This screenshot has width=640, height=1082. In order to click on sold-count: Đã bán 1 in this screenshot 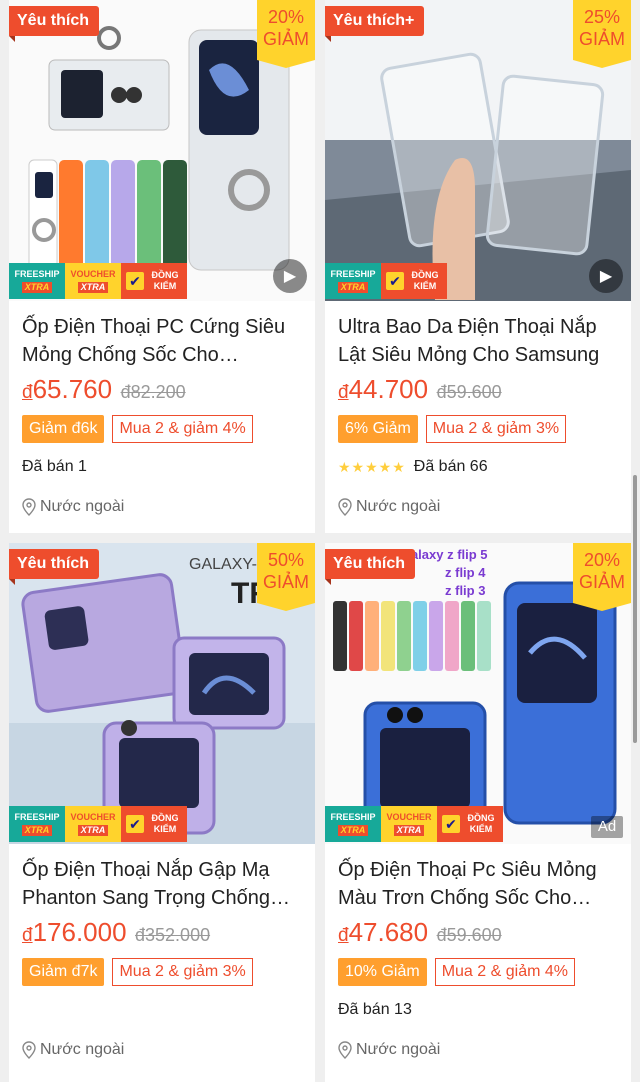, I will do `click(54, 466)`.